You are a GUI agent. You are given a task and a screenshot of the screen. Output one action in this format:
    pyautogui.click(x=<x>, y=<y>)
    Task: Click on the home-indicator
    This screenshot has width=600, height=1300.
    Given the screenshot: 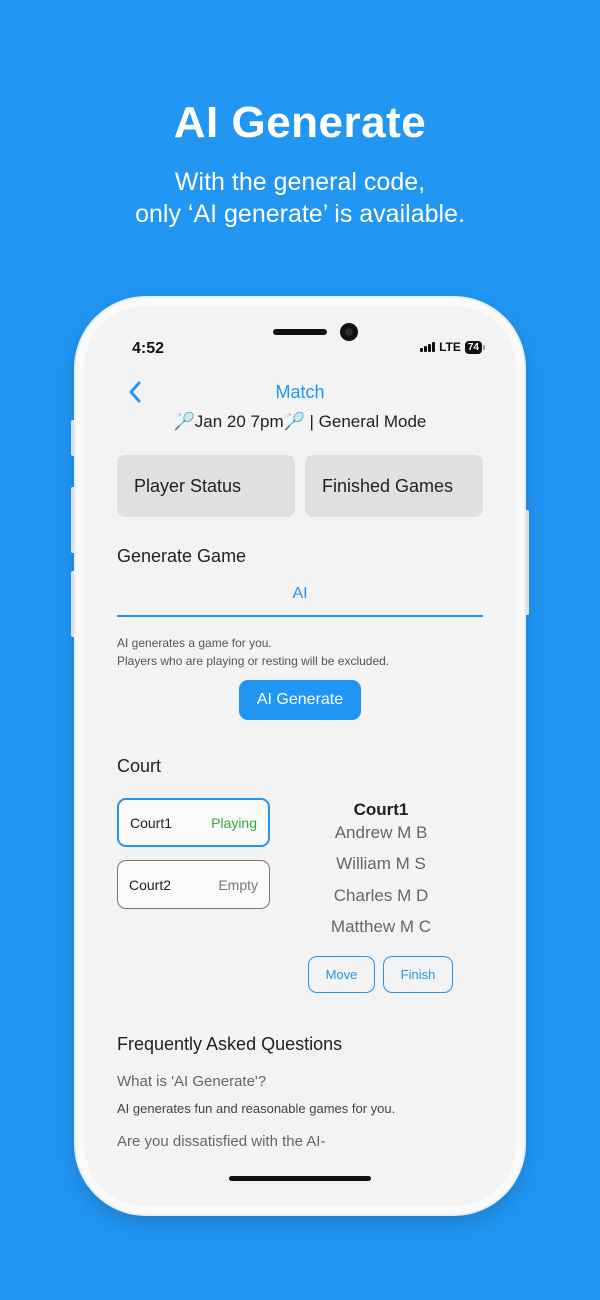 What is the action you would take?
    pyautogui.click(x=300, y=1178)
    